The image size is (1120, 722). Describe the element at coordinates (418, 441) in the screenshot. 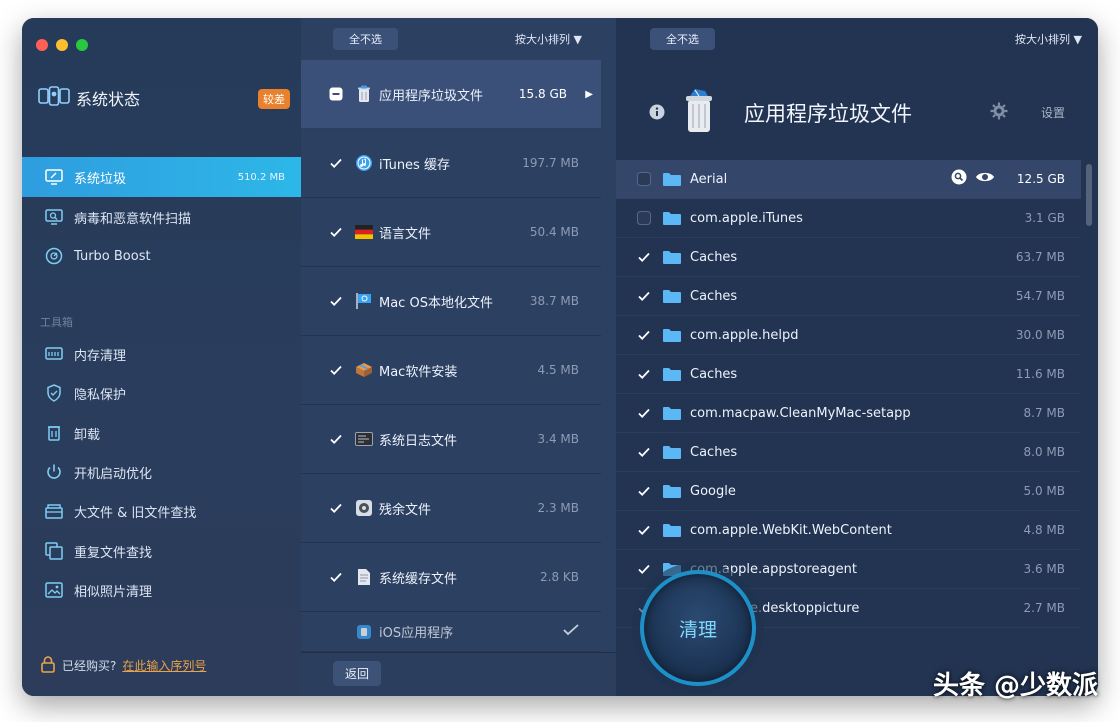

I see `category-label: 系统日志文件` at that location.